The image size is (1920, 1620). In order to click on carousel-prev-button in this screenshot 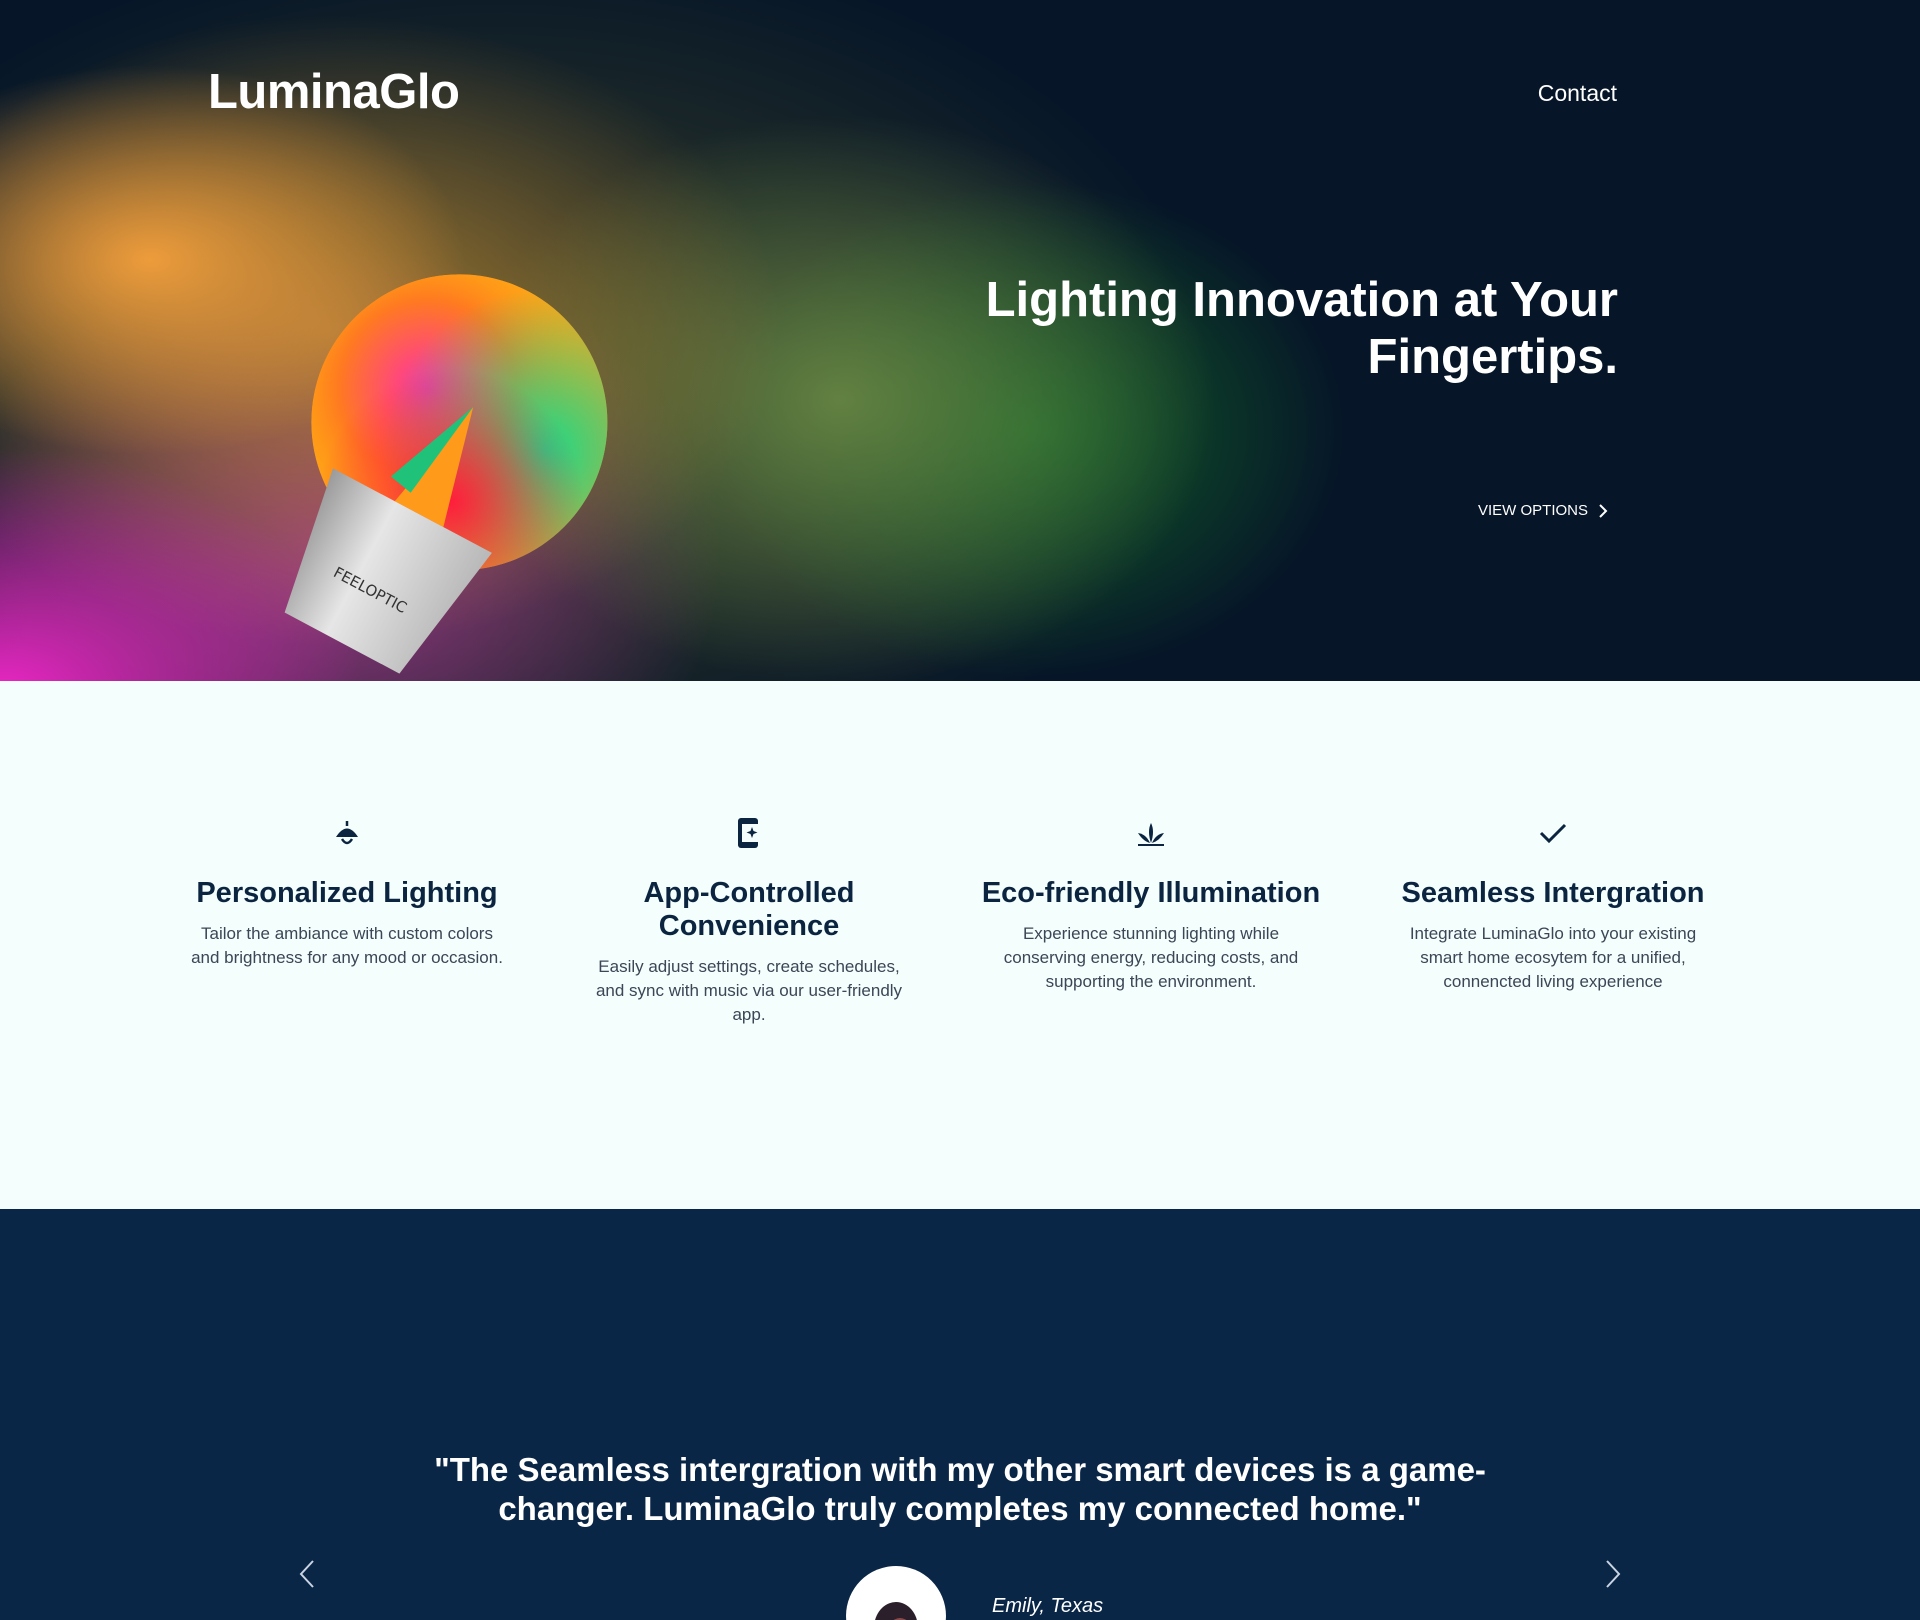, I will do `click(307, 1574)`.